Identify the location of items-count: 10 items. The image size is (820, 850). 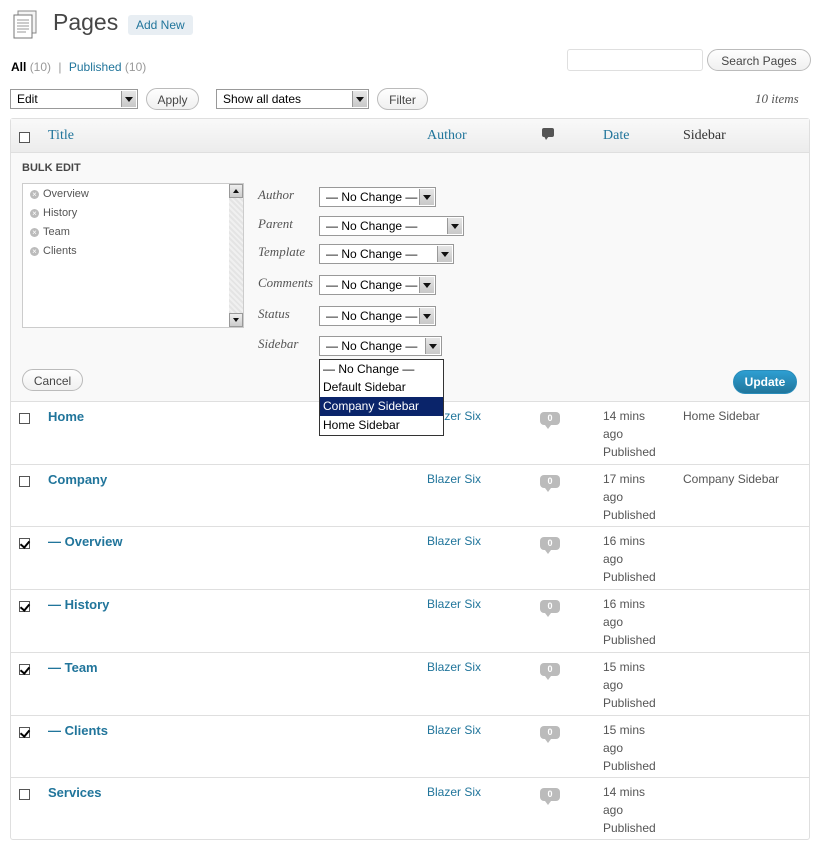
(777, 98).